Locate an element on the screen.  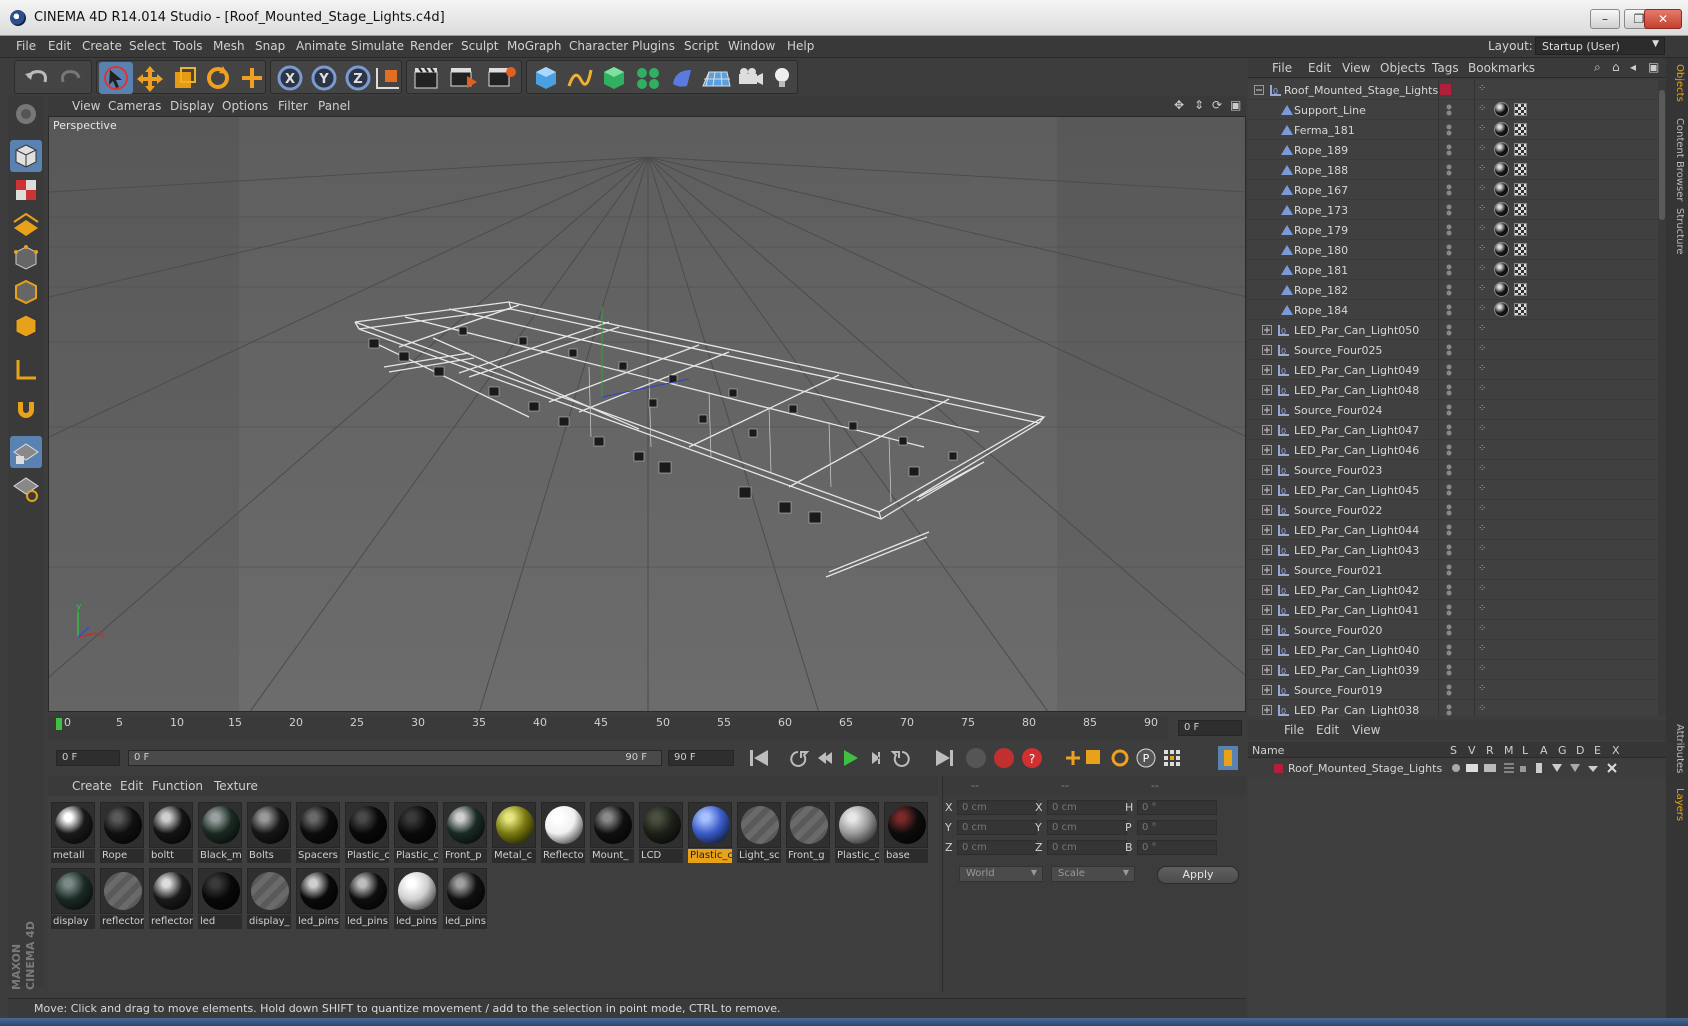
edges-mode-button is located at coordinates (26, 292).